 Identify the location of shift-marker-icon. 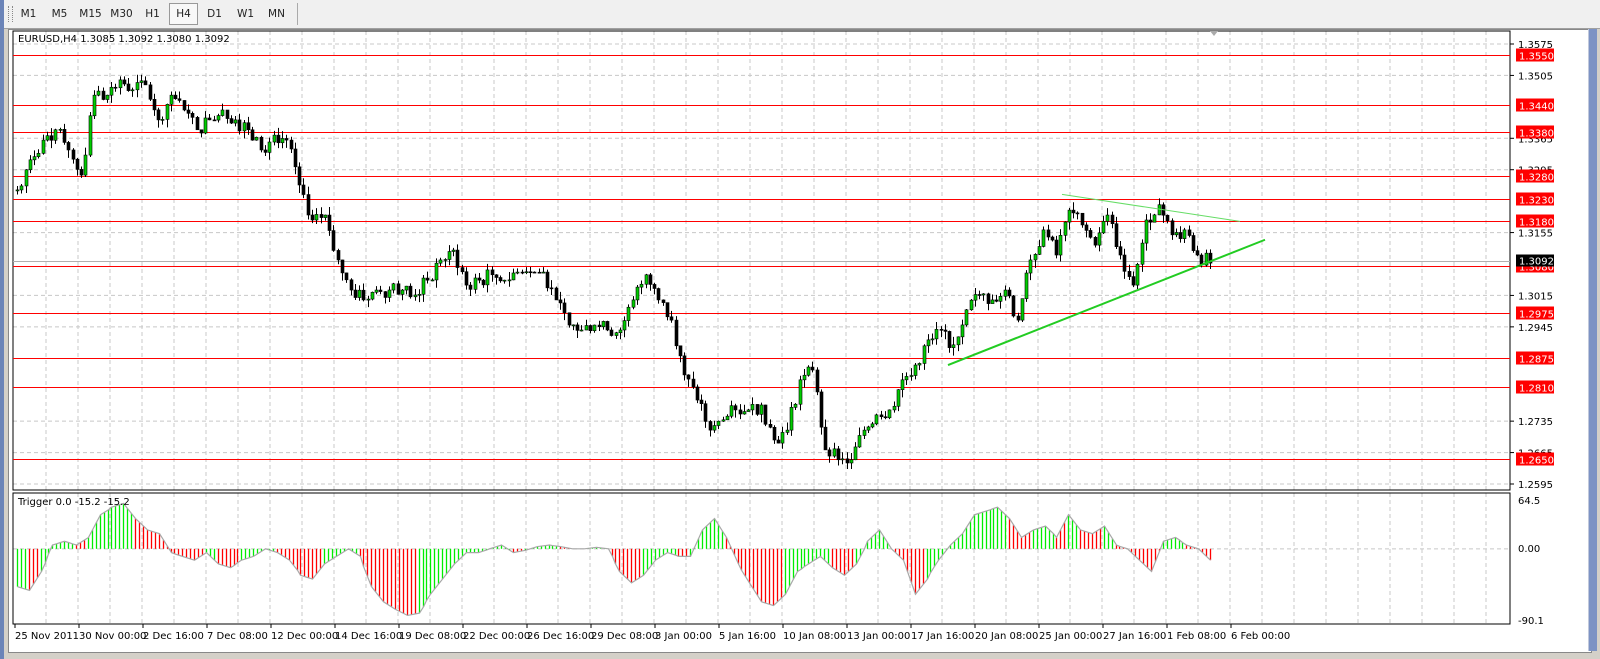
(1214, 33).